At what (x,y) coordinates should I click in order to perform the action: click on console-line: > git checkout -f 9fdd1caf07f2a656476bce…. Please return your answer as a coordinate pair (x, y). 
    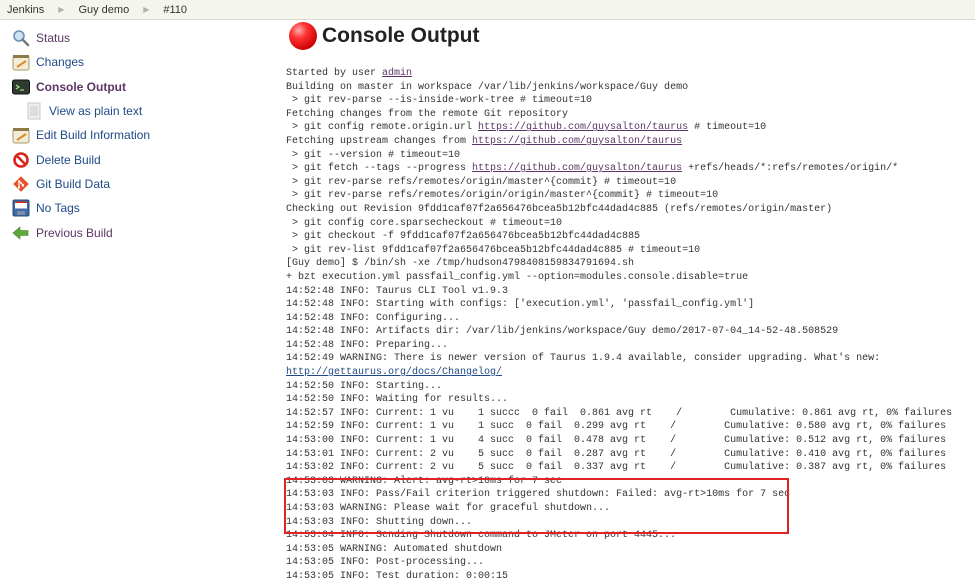
    Looking at the image, I should click on (463, 237).